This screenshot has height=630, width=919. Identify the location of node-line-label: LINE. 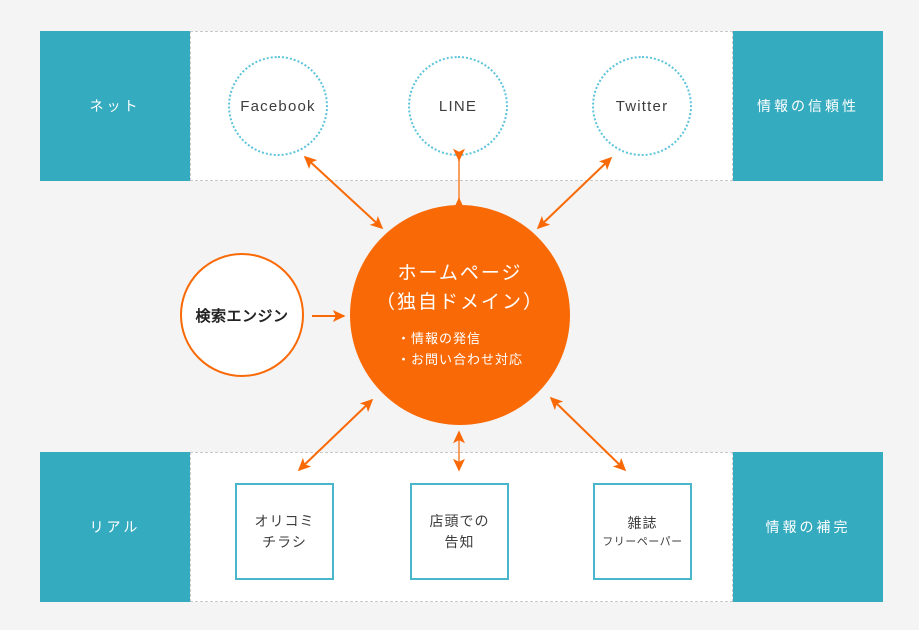
(458, 106).